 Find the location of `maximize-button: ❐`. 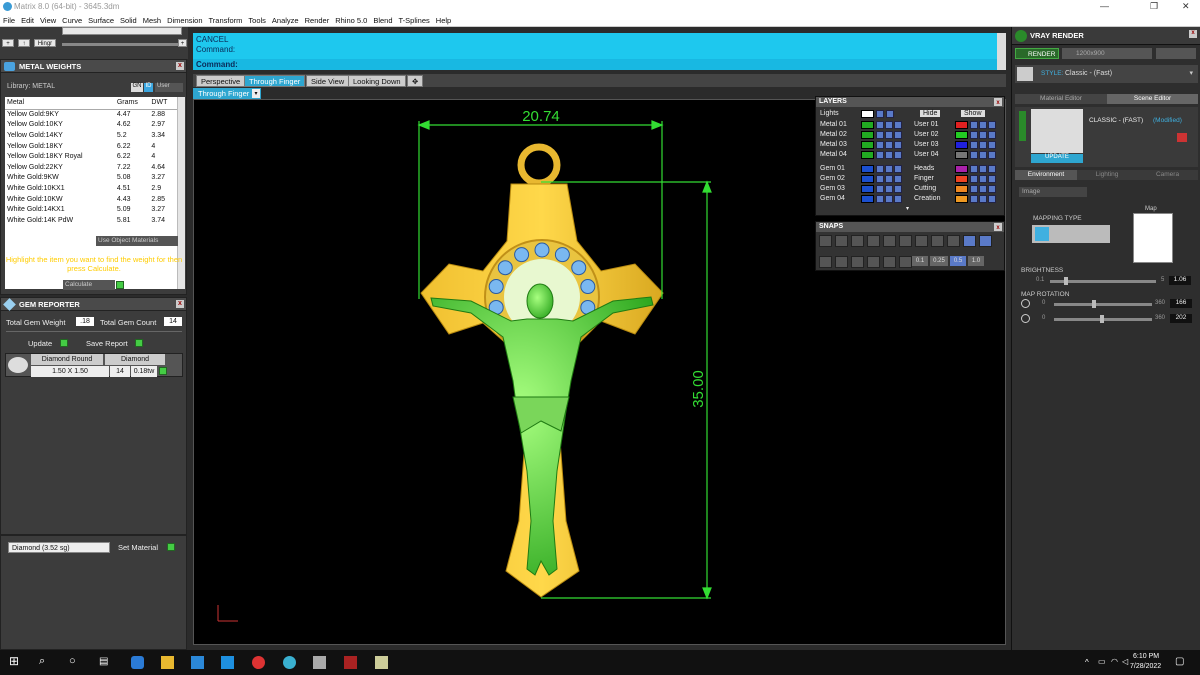

maximize-button: ❐ is located at coordinates (1154, 6).